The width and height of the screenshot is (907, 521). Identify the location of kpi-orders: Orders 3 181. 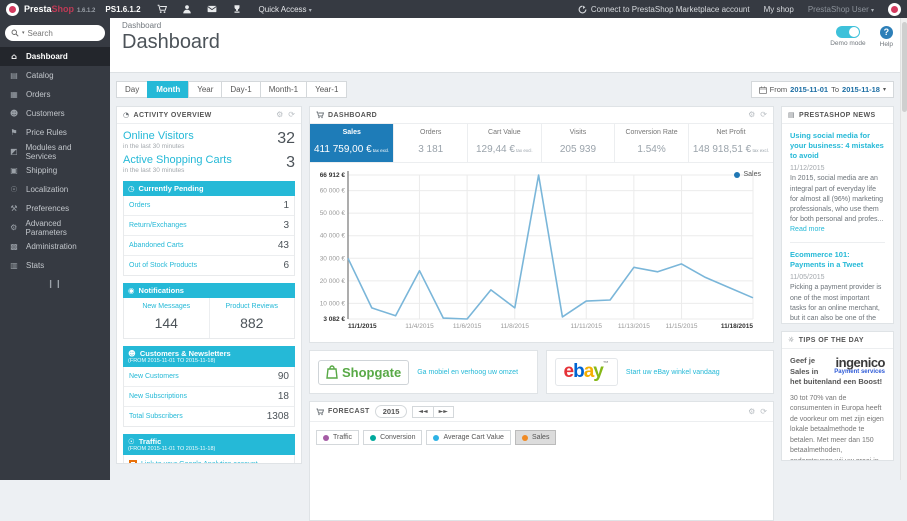
(431, 143).